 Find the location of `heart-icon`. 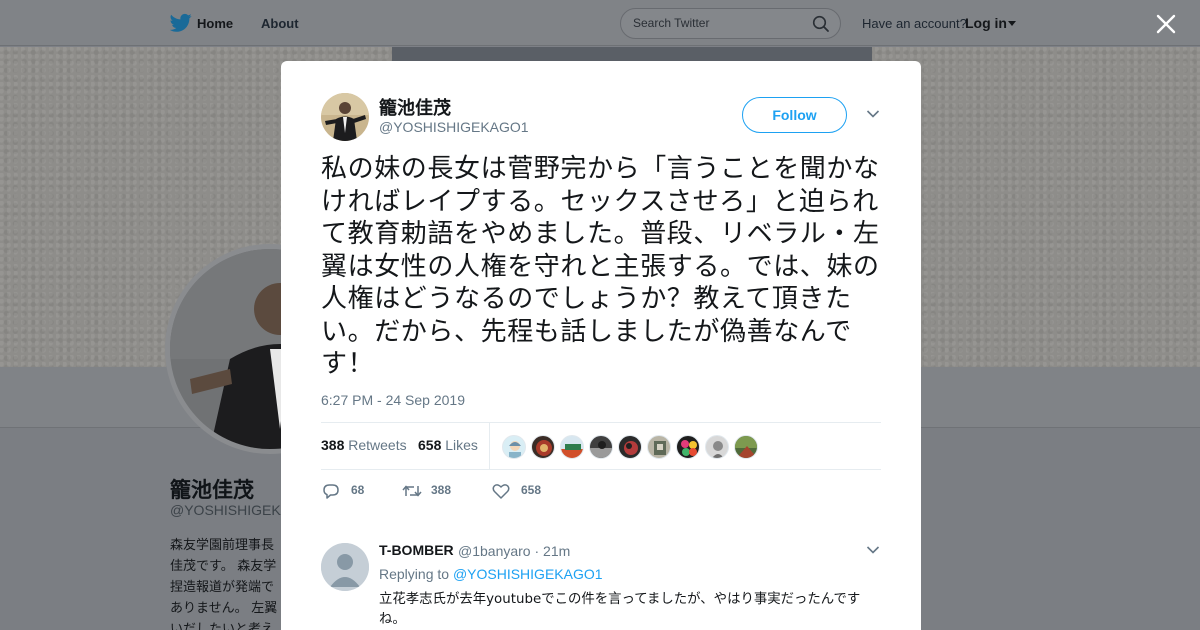

heart-icon is located at coordinates (501, 491).